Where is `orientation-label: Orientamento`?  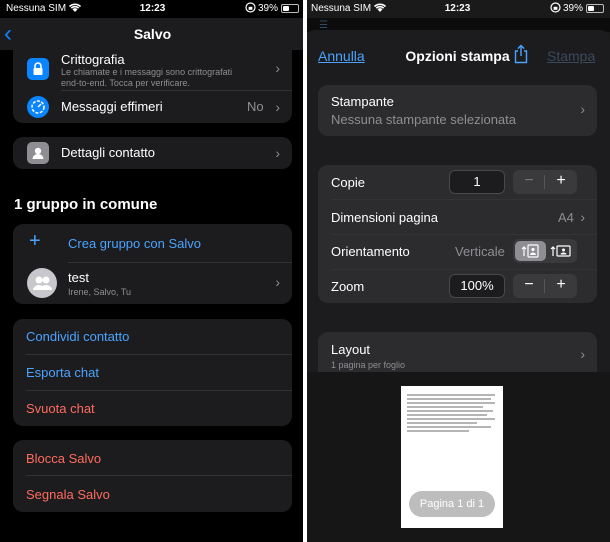
orientation-label: Orientamento is located at coordinates (370, 251).